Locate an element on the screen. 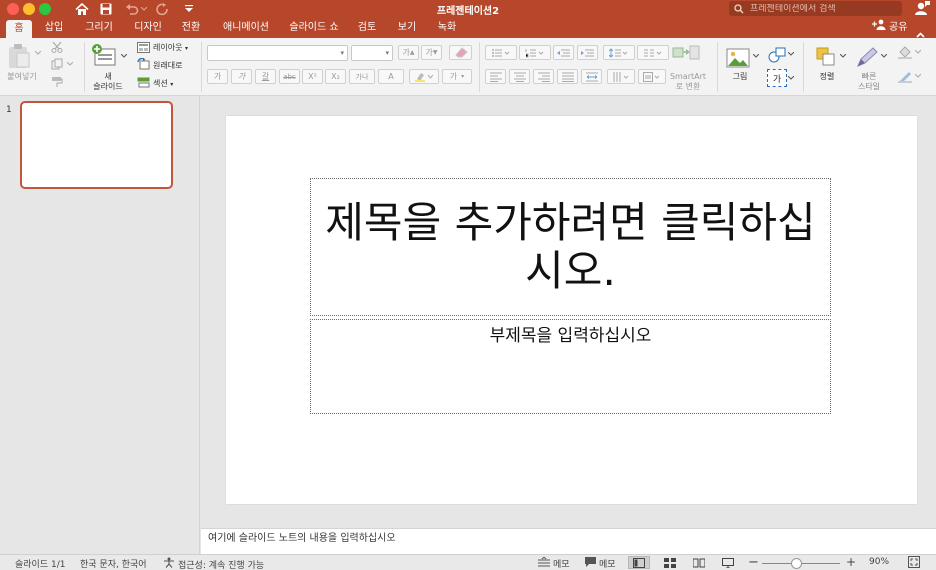  change-case-button: A is located at coordinates (391, 76).